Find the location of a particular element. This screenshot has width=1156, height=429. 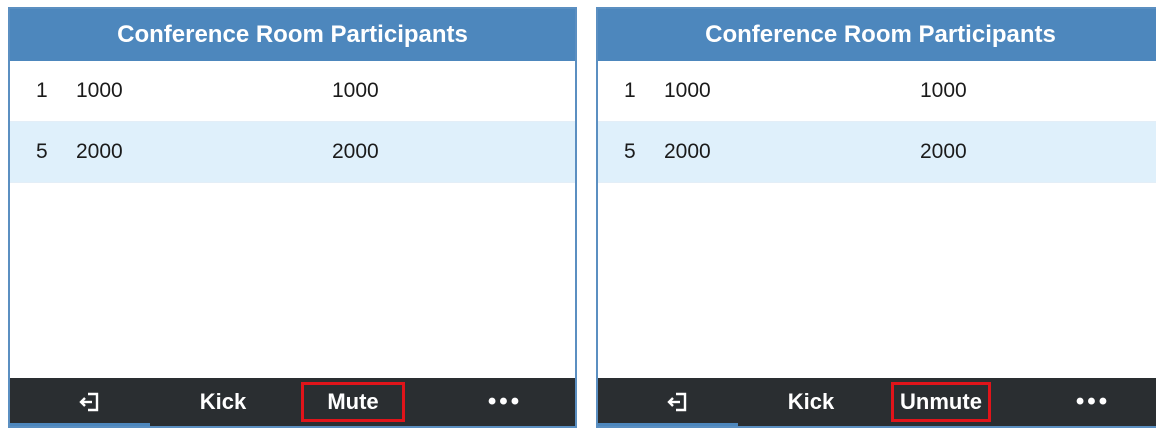

mute-highlight: Mute is located at coordinates (353, 402).